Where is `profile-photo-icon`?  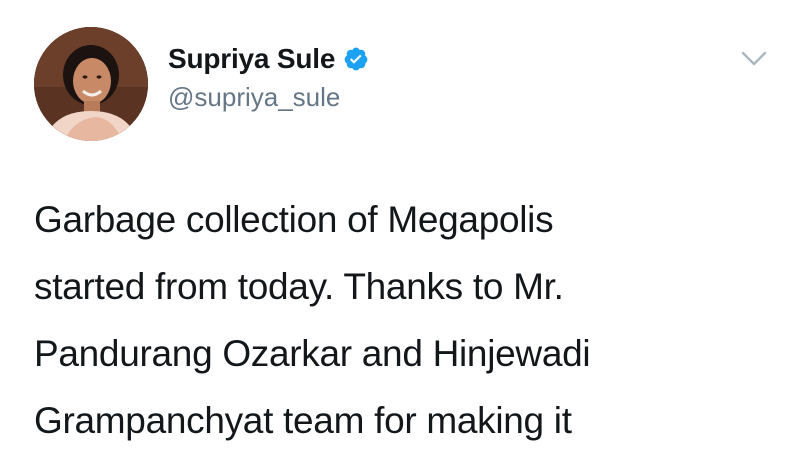
profile-photo-icon is located at coordinates (91, 84).